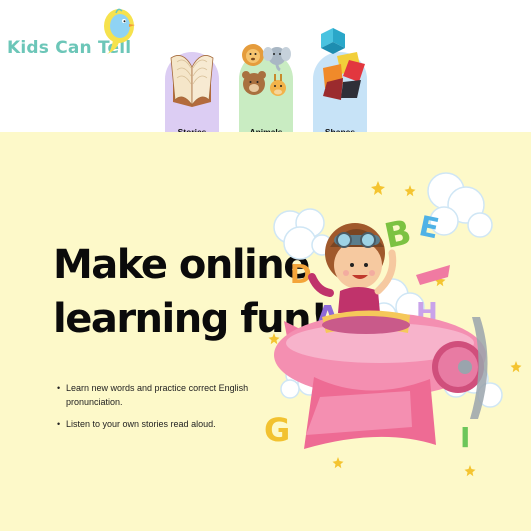  What do you see at coordinates (429, 227) in the screenshot?
I see `letter-e: E` at bounding box center [429, 227].